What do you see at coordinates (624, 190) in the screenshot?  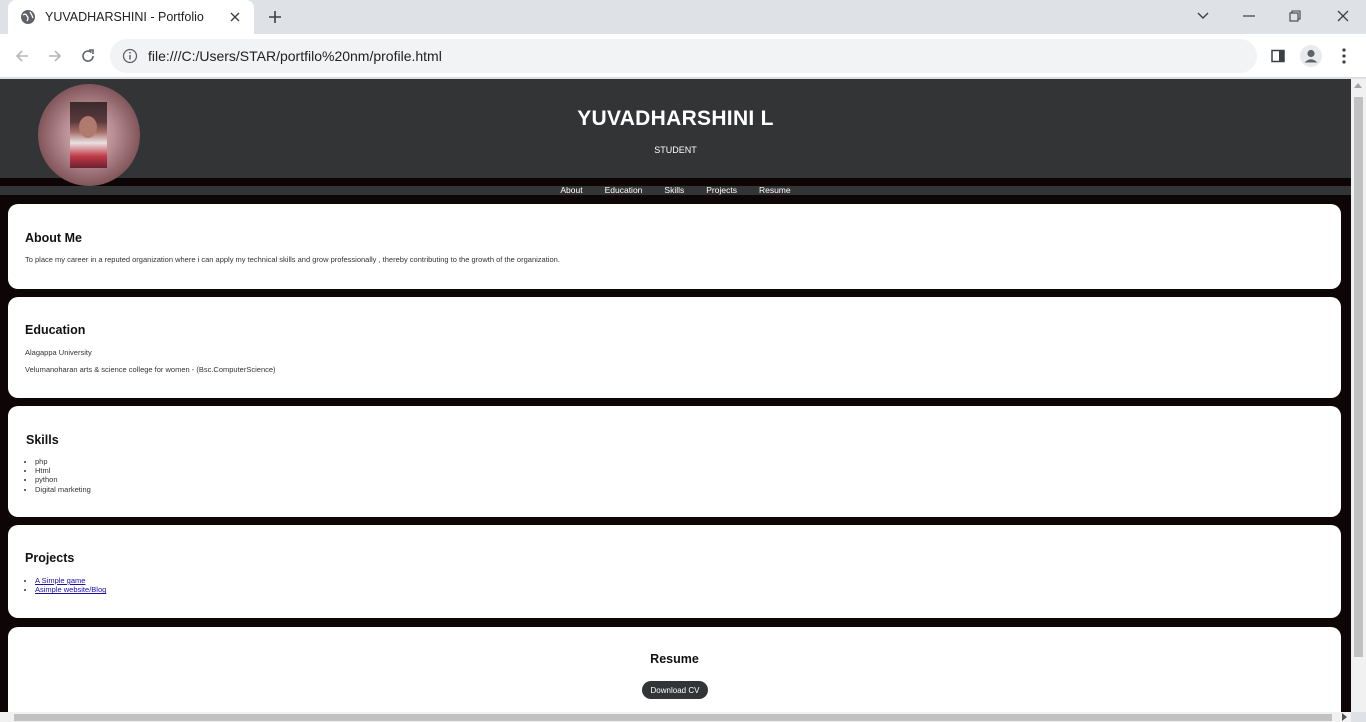 I see `nav-education: Education` at bounding box center [624, 190].